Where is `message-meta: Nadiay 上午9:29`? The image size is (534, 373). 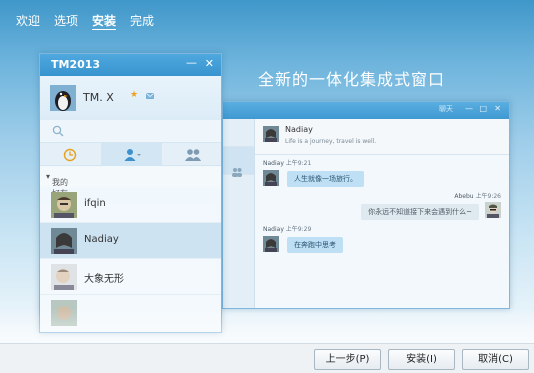 message-meta: Nadiay 上午9:29 is located at coordinates (287, 229).